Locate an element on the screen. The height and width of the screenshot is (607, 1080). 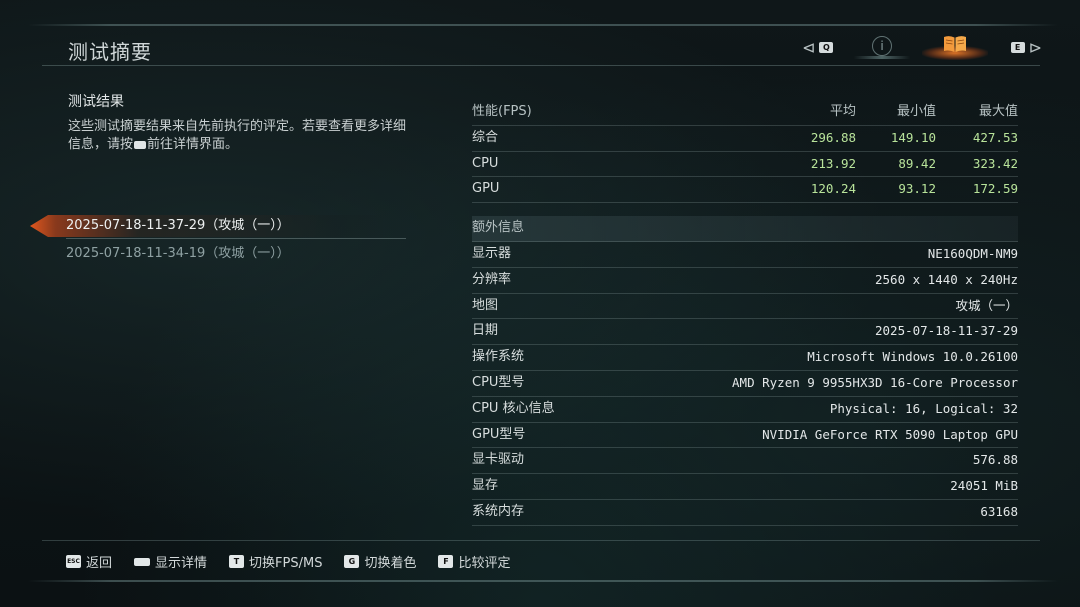
info-value: 攻城（一） is located at coordinates (986, 305).